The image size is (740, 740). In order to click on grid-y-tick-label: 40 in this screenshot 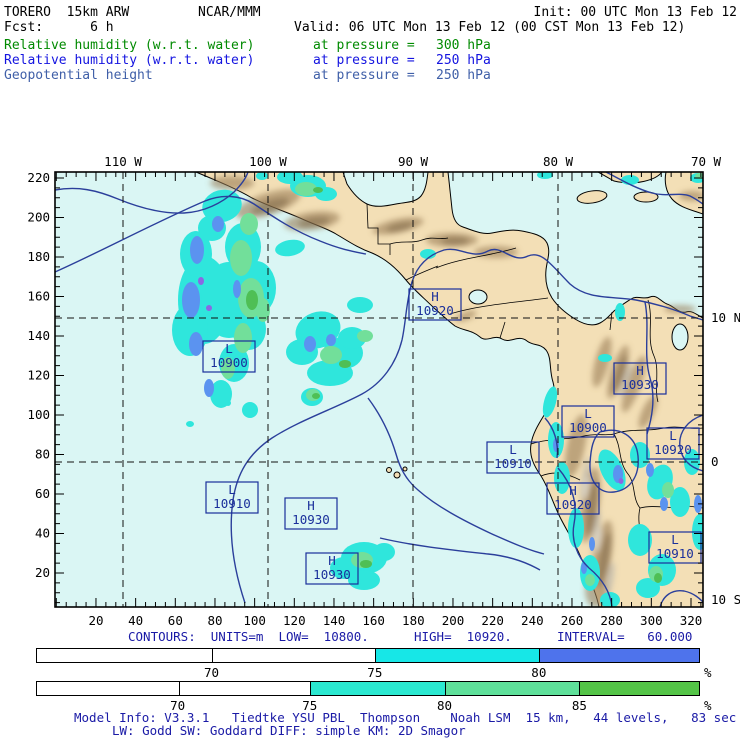, I will do `click(42, 533)`.